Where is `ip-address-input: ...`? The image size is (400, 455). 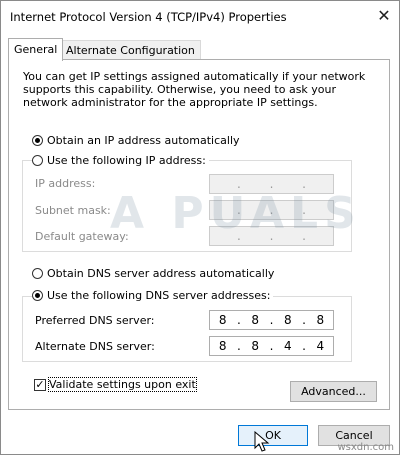 ip-address-input: ... is located at coordinates (271, 184).